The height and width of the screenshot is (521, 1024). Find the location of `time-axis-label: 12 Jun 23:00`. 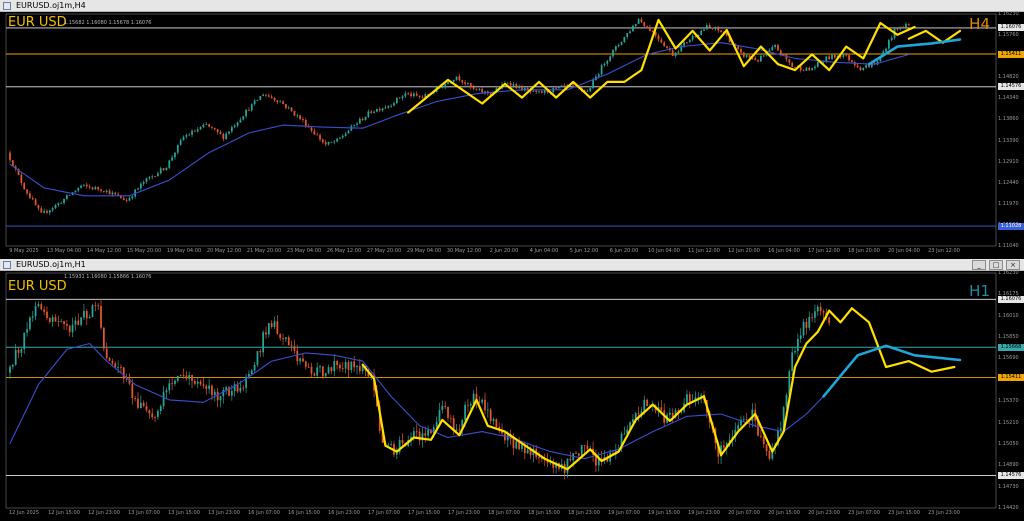

time-axis-label: 12 Jun 23:00 is located at coordinates (104, 513).